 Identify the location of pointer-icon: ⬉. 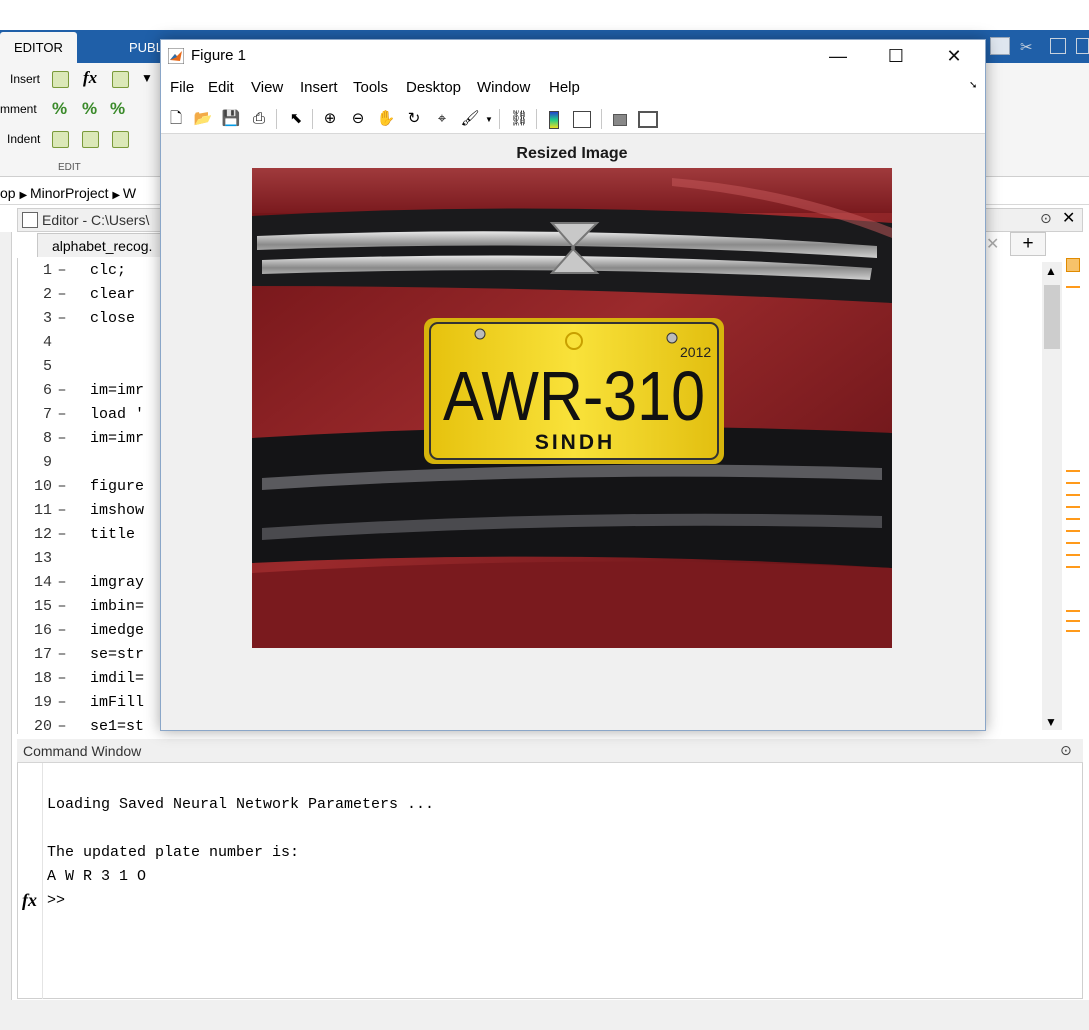
(296, 119).